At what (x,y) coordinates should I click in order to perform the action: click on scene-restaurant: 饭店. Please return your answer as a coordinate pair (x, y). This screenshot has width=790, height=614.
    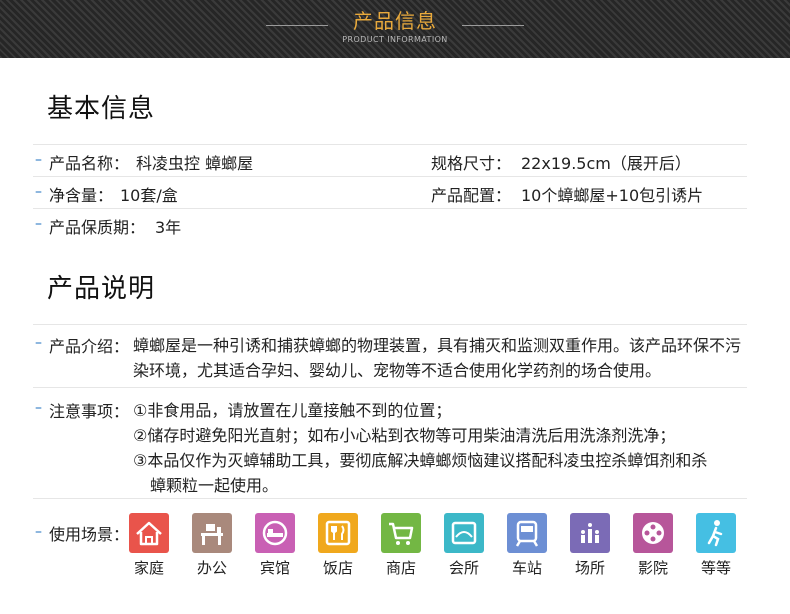
    Looking at the image, I should click on (338, 545).